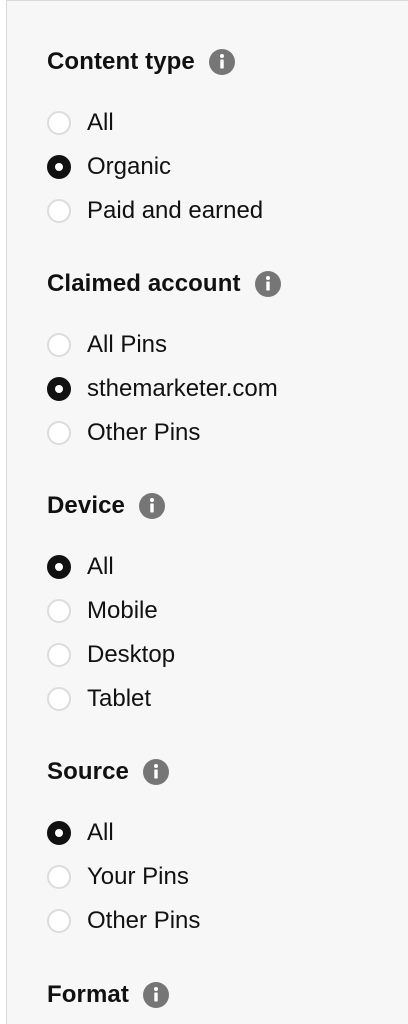  What do you see at coordinates (182, 388) in the screenshot?
I see `option-label: sthemarketer.com` at bounding box center [182, 388].